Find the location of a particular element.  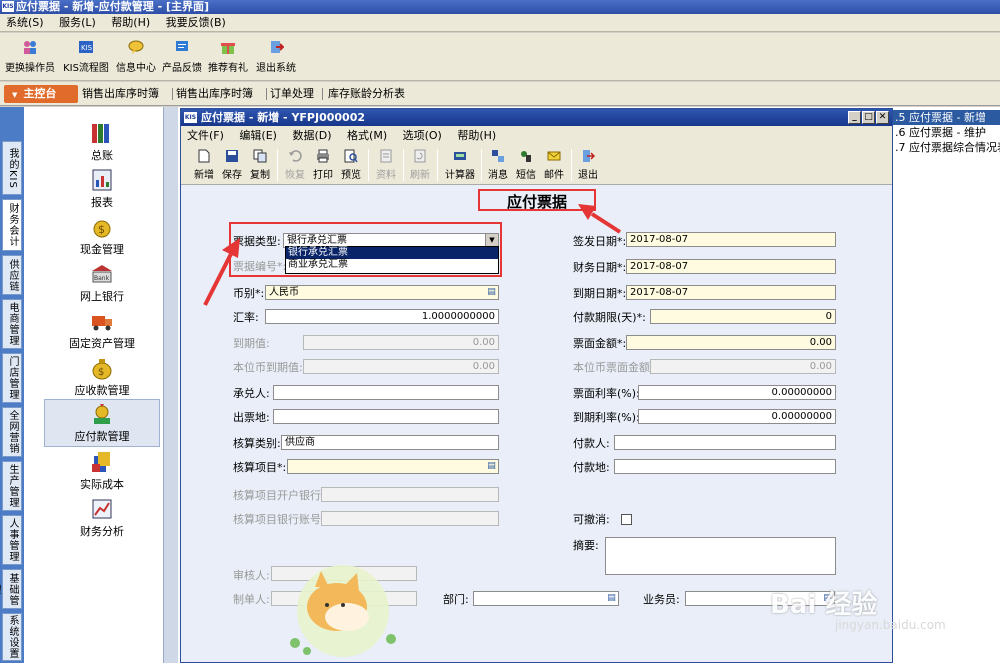

analysis-icon is located at coordinates (102, 509).